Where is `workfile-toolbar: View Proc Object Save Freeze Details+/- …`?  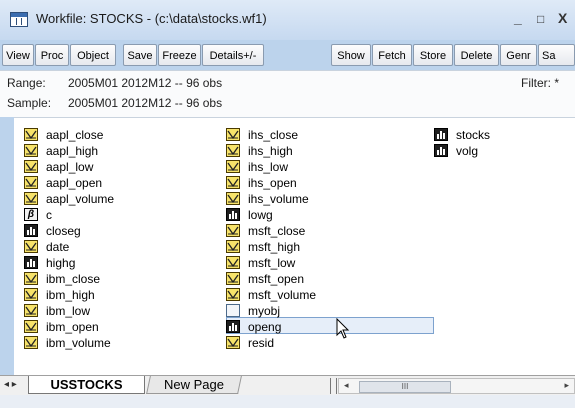
workfile-toolbar: View Proc Object Save Freeze Details+/- … is located at coordinates (287, 57).